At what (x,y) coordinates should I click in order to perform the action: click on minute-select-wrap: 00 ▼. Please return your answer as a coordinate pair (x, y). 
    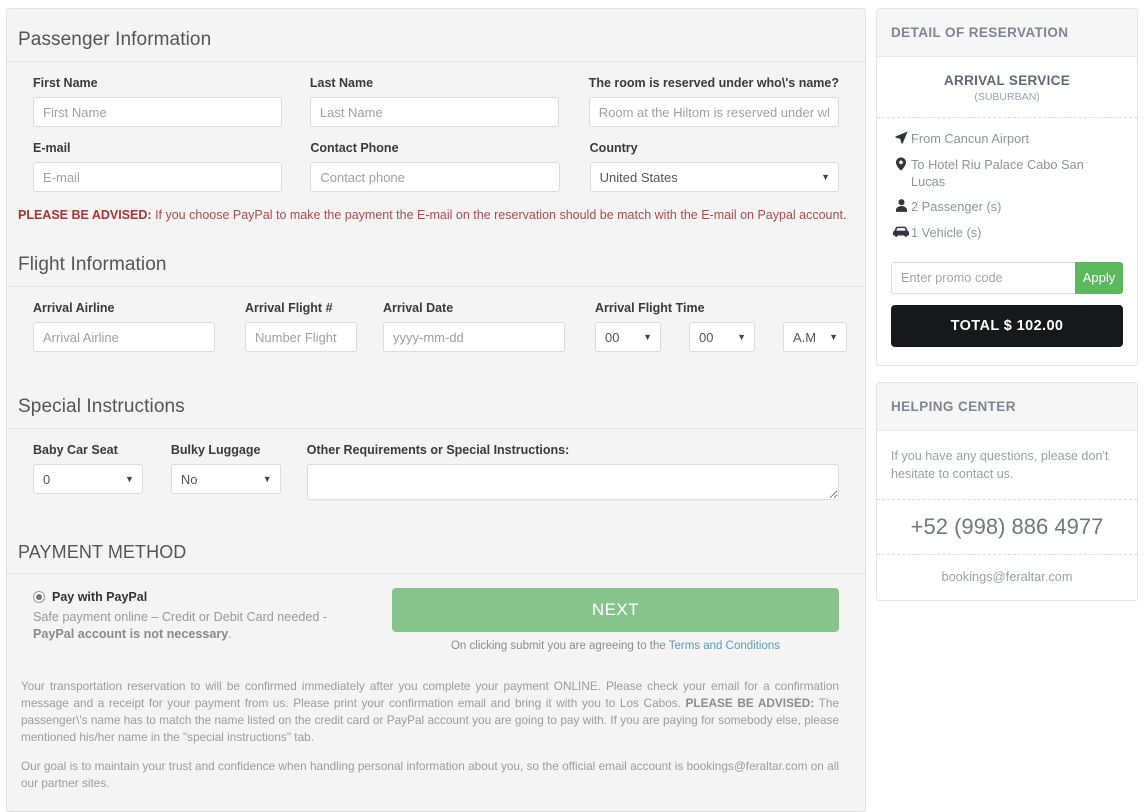
    Looking at the image, I should click on (722, 337).